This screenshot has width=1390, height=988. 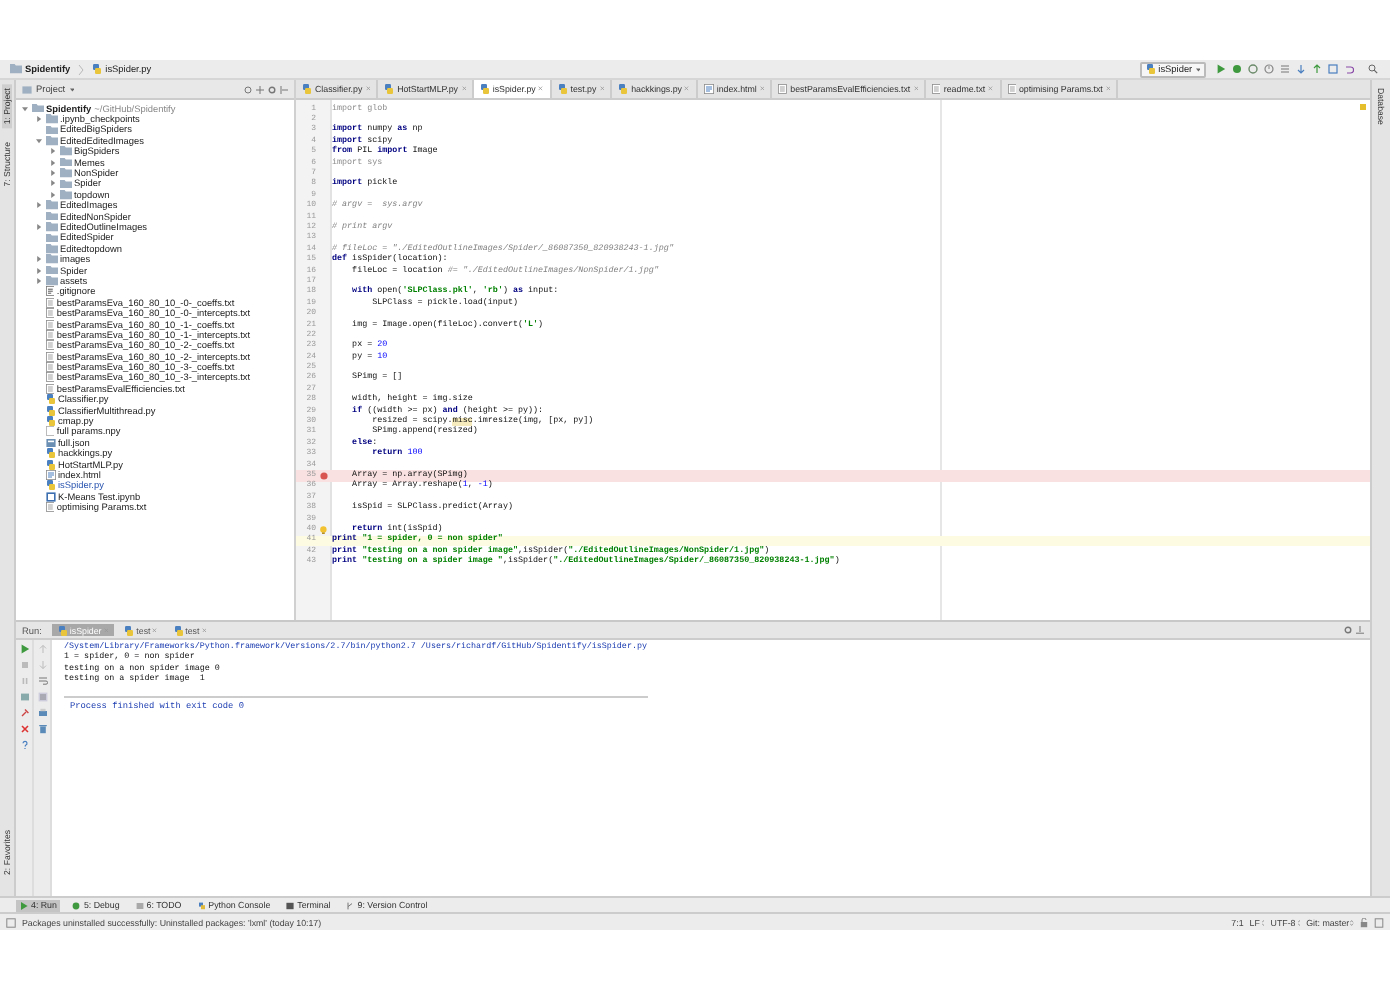 What do you see at coordinates (27, 89) in the screenshot?
I see `project-icon` at bounding box center [27, 89].